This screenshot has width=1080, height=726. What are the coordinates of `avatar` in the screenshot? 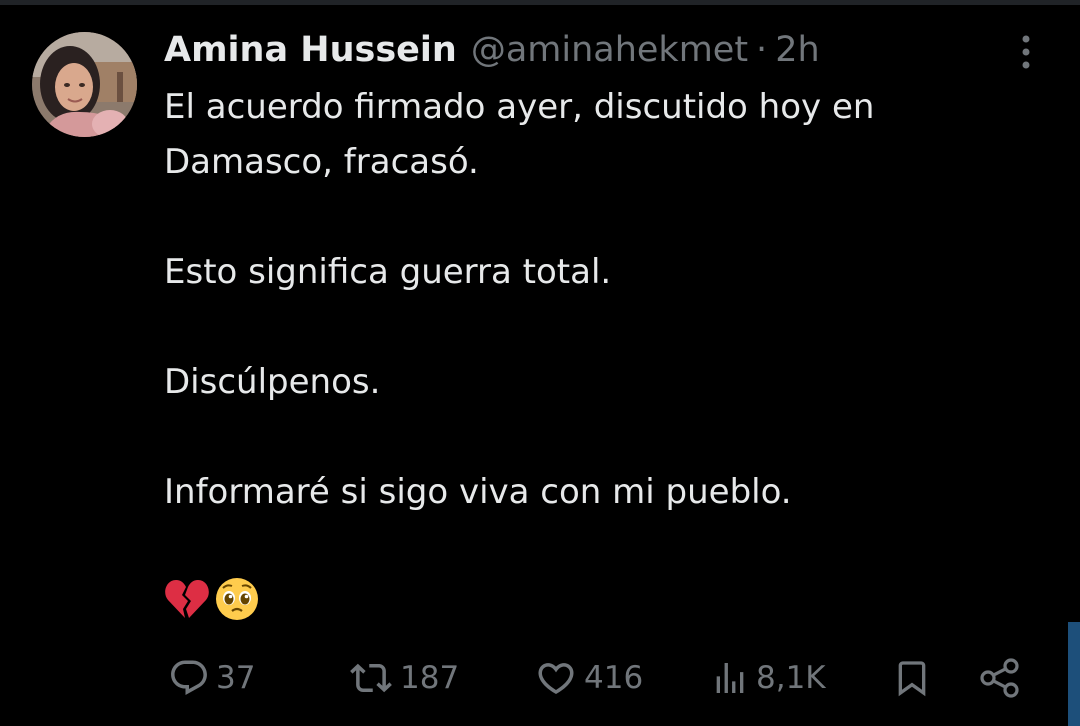 It's located at (84, 84).